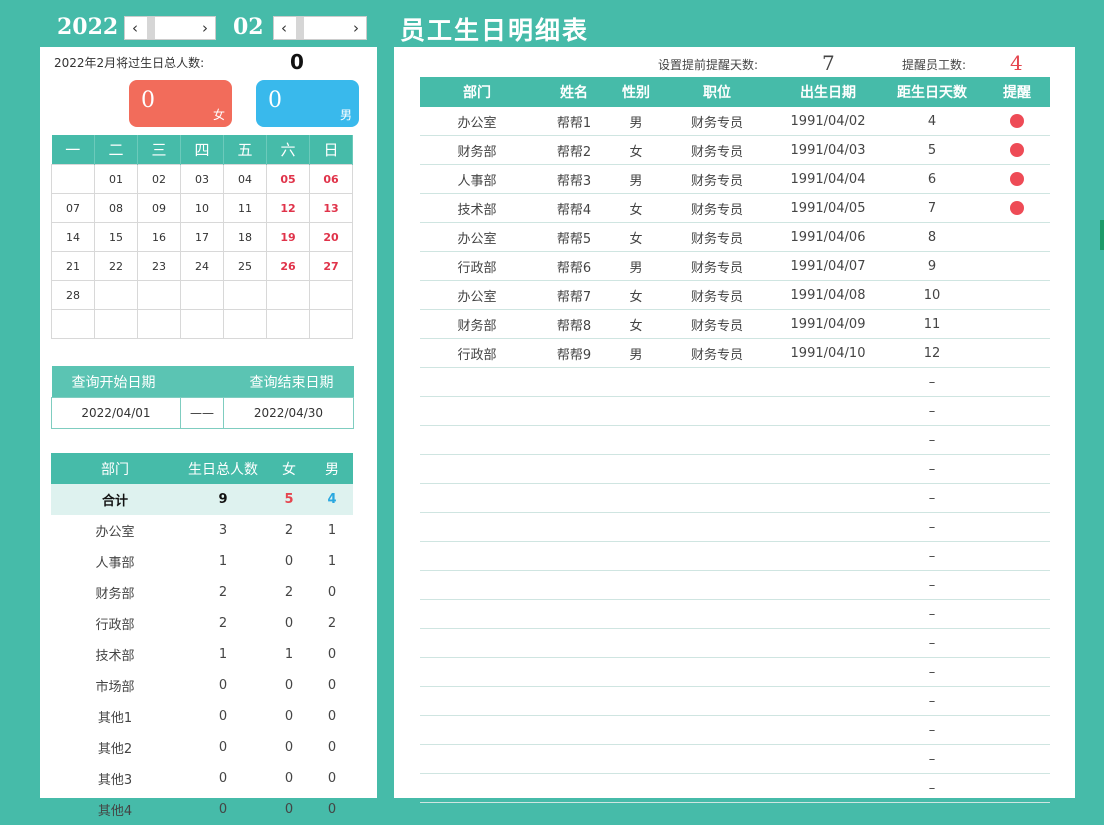 The width and height of the screenshot is (1104, 825). Describe the element at coordinates (202, 685) in the screenshot. I see `dept-row: 市场部 0 0 0` at that location.